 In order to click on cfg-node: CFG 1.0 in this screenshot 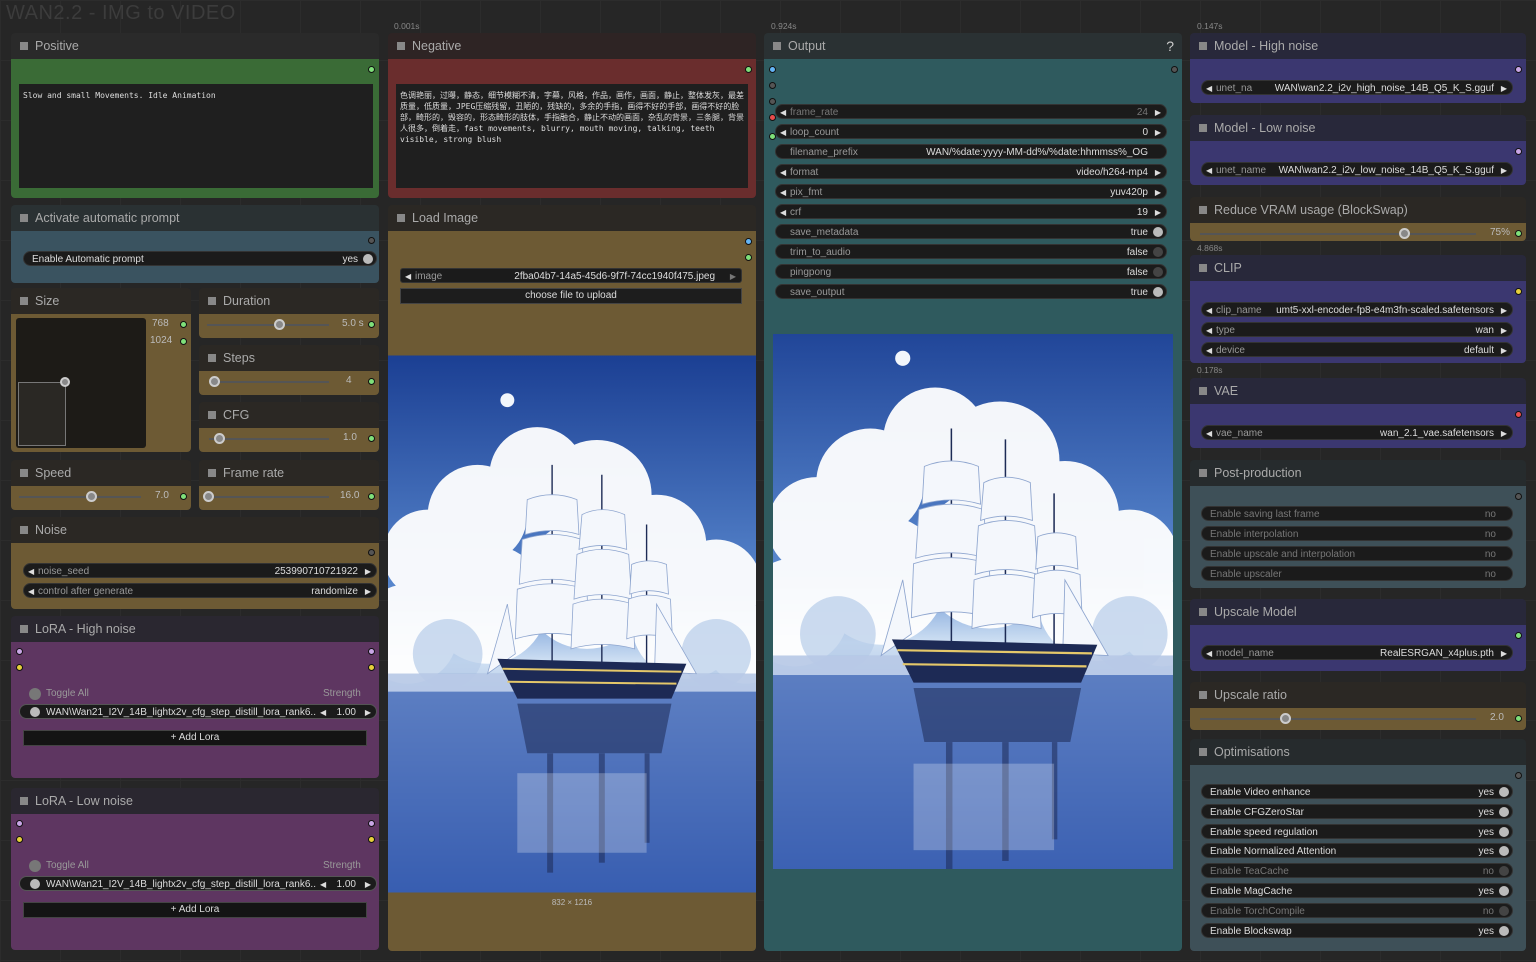, I will do `click(289, 427)`.